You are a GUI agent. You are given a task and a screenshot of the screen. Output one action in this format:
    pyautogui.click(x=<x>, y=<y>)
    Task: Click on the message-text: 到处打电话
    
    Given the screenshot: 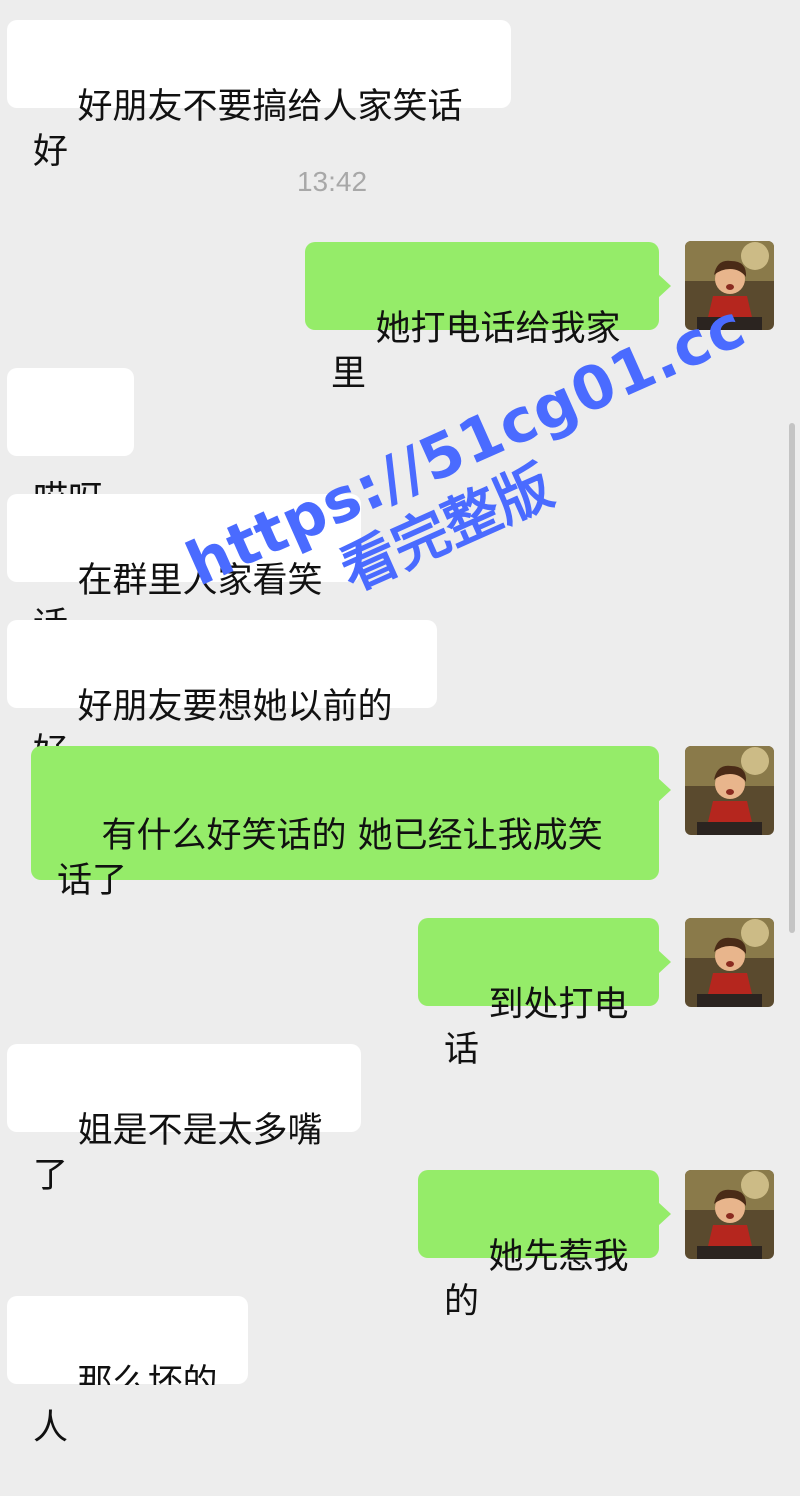 What is the action you would take?
    pyautogui.click(x=536, y=1027)
    